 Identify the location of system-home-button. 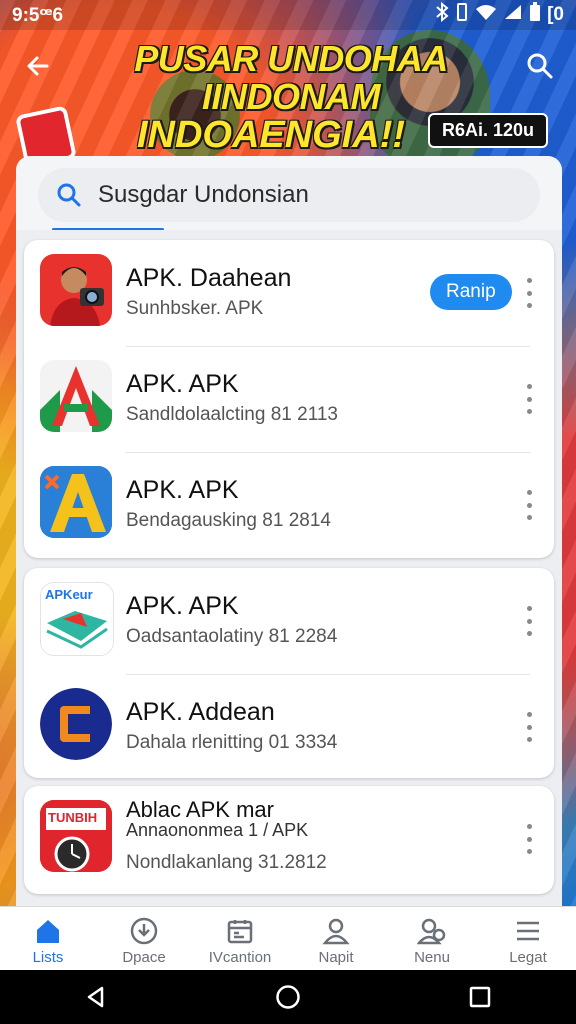
(288, 997).